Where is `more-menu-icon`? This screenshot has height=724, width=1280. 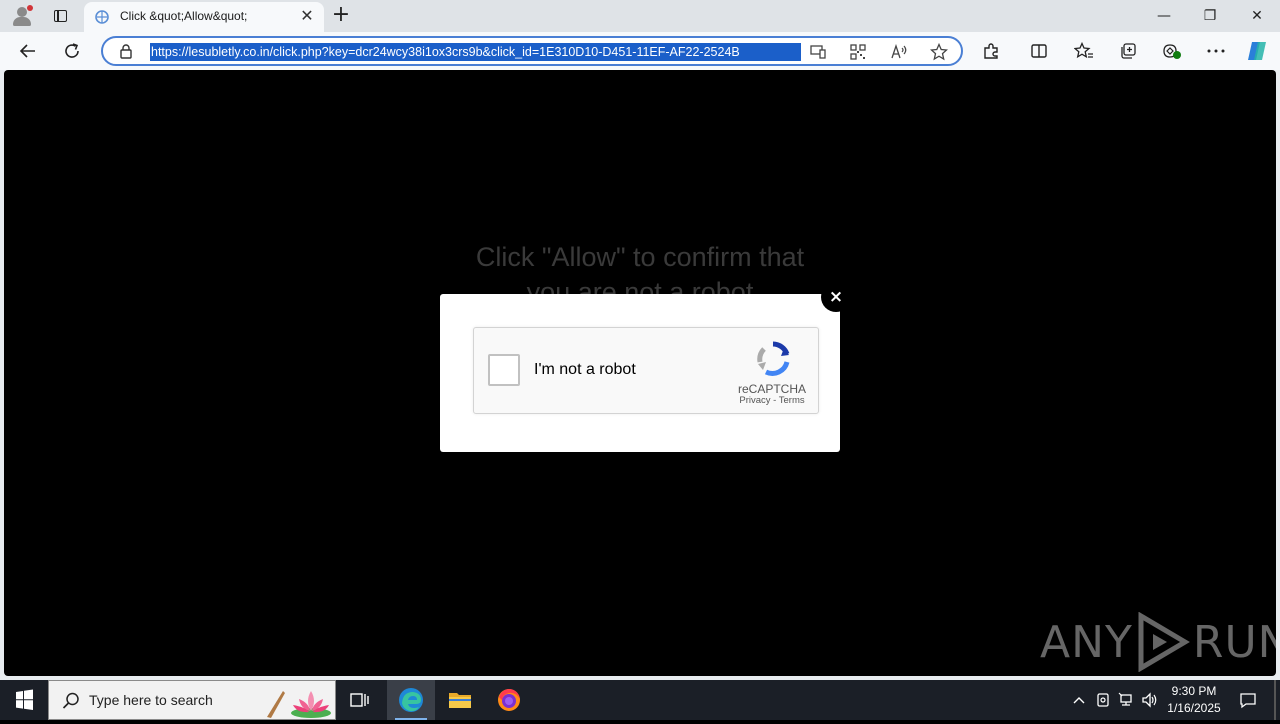
more-menu-icon is located at coordinates (1216, 51).